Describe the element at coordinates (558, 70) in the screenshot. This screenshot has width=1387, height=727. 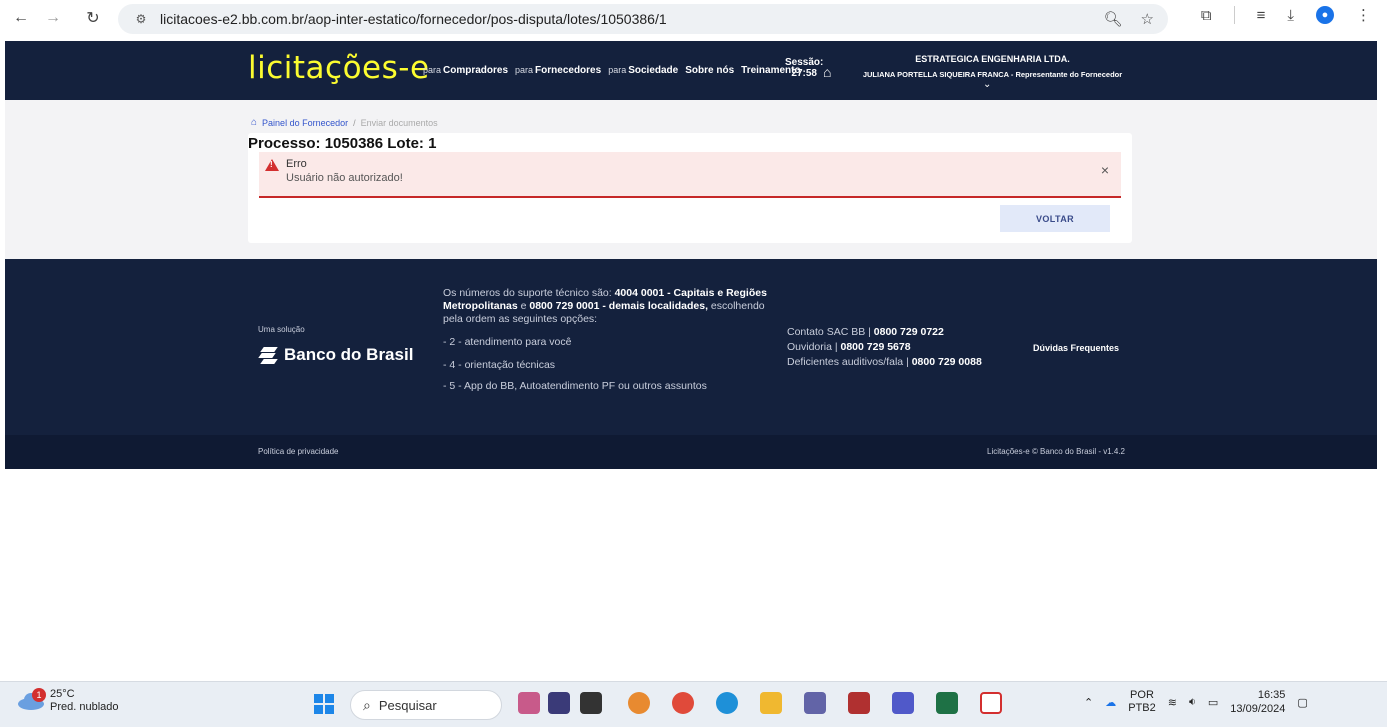
I see `nav-fornecedores: para Fornecedores` at that location.